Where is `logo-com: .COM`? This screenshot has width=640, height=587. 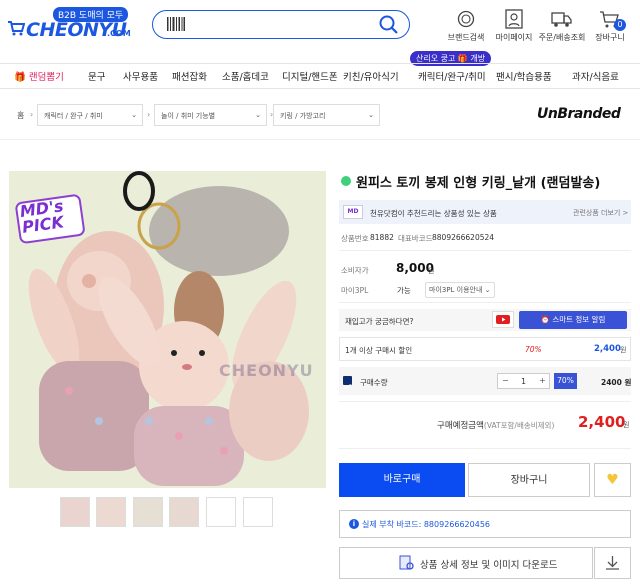
logo-com: .COM is located at coordinates (119, 33).